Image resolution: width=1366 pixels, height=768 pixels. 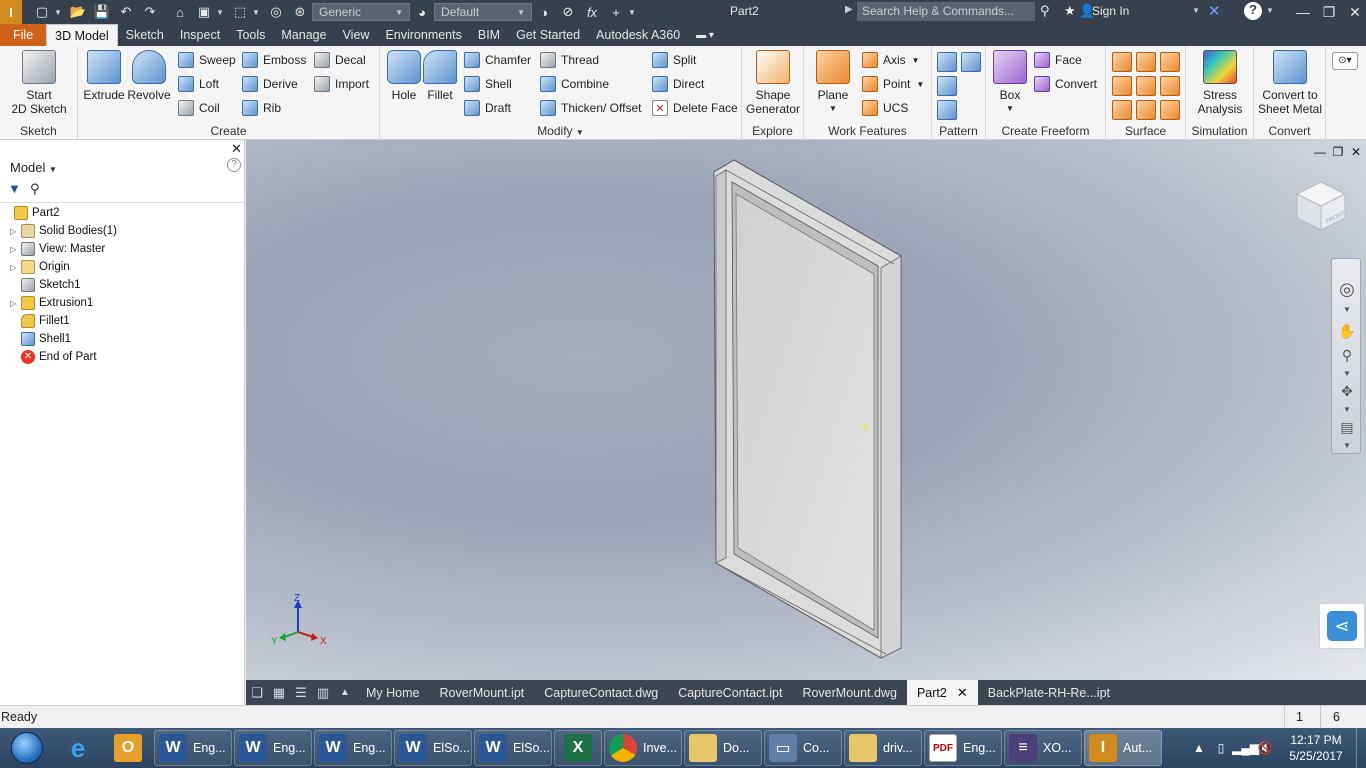 What do you see at coordinates (833, 83) in the screenshot?
I see `plane-button: Plane ▼` at bounding box center [833, 83].